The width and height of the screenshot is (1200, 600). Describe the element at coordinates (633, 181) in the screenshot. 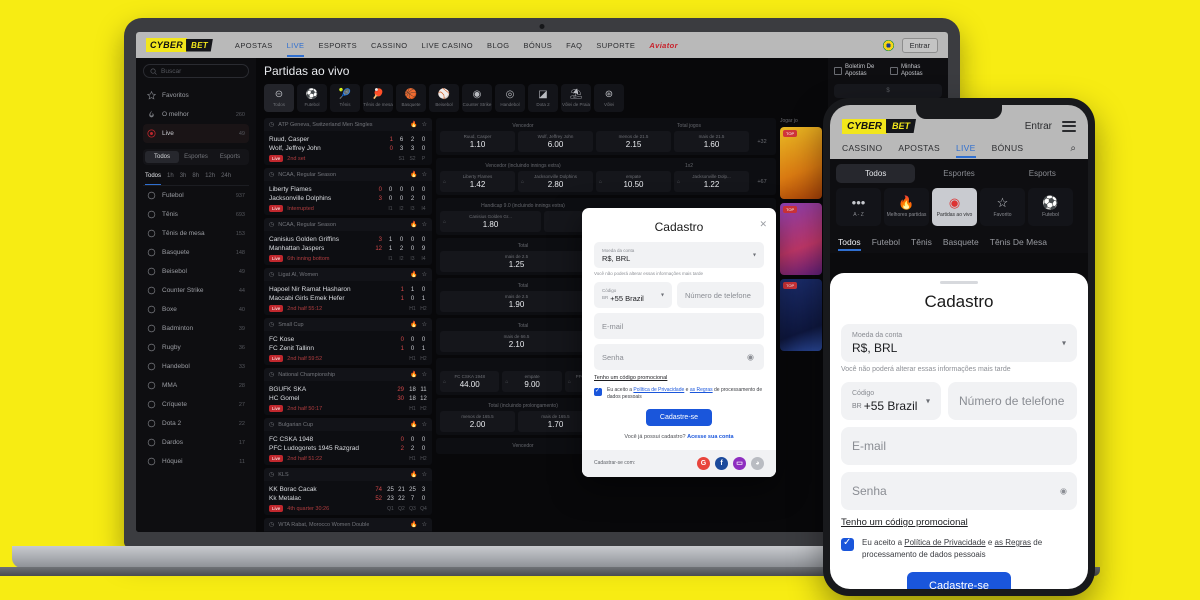

I see `odds-cell: ⌂ empate 10.50` at that location.